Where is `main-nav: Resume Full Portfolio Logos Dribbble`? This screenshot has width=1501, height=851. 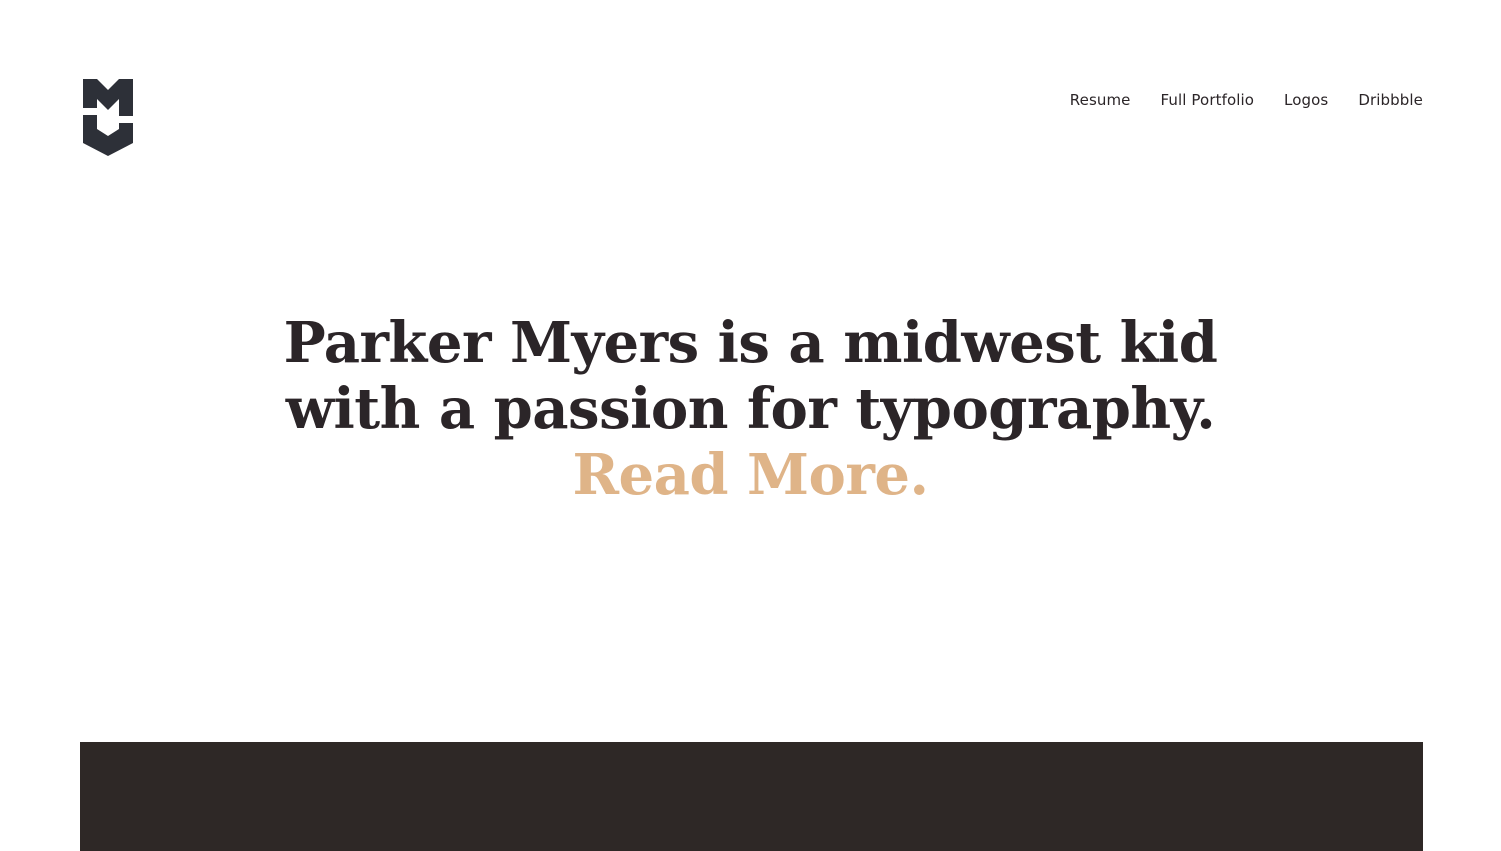 main-nav: Resume Full Portfolio Logos Dribbble is located at coordinates (1246, 100).